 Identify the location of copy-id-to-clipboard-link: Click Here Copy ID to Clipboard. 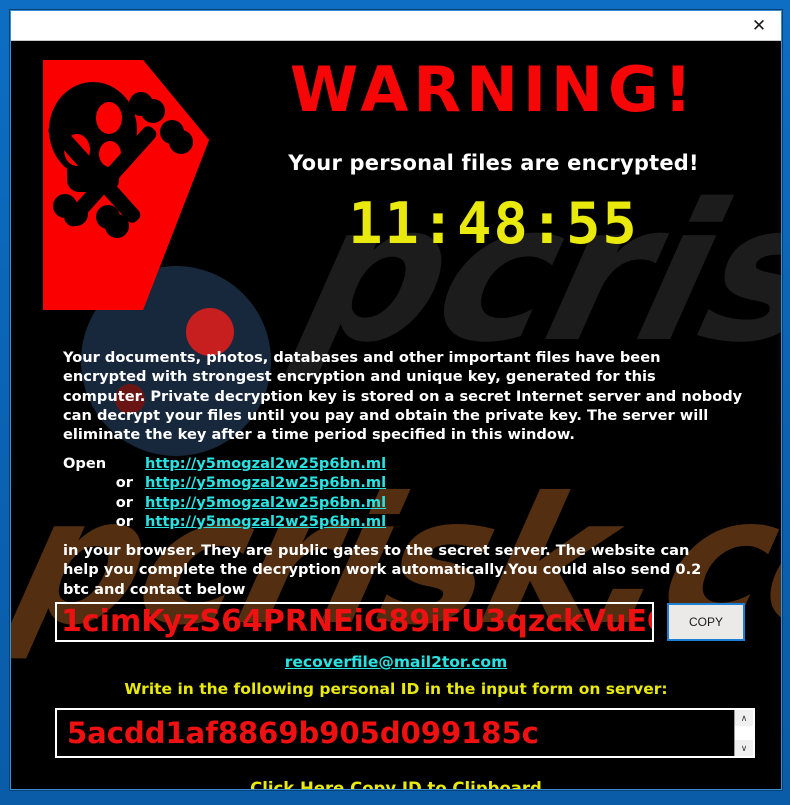
(396, 784).